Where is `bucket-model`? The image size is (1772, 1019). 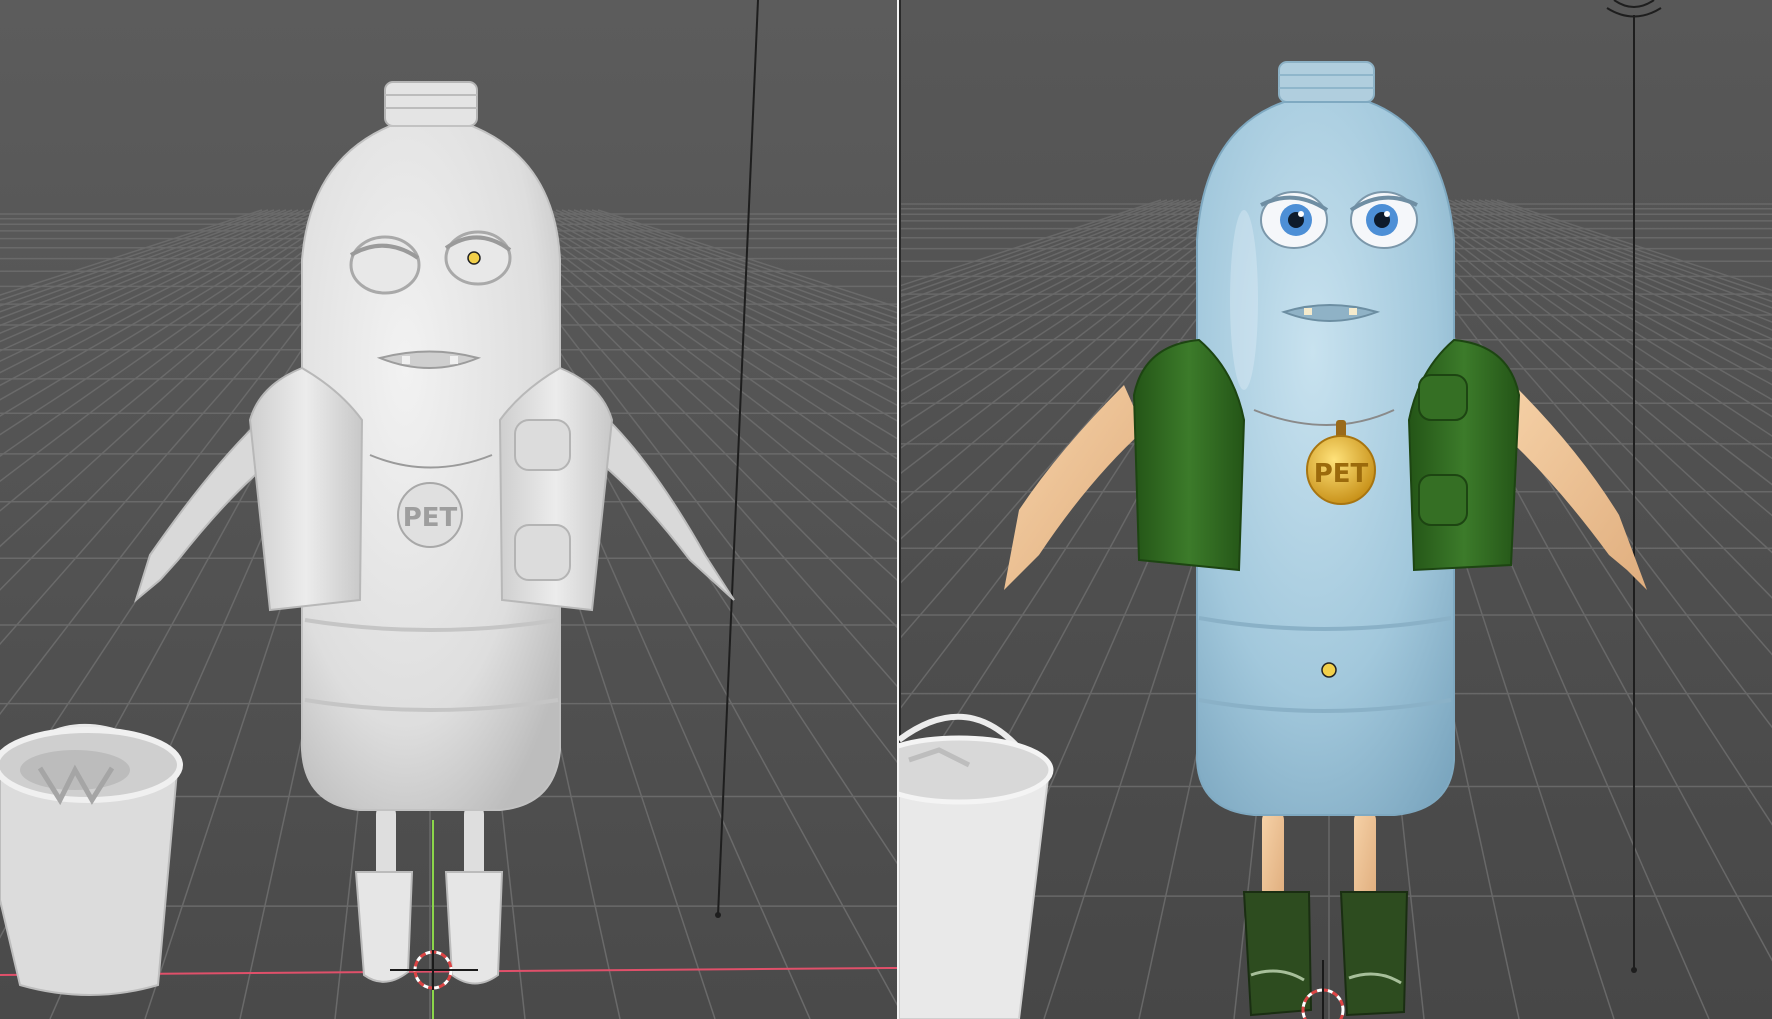 bucket-model is located at coordinates (91, 859).